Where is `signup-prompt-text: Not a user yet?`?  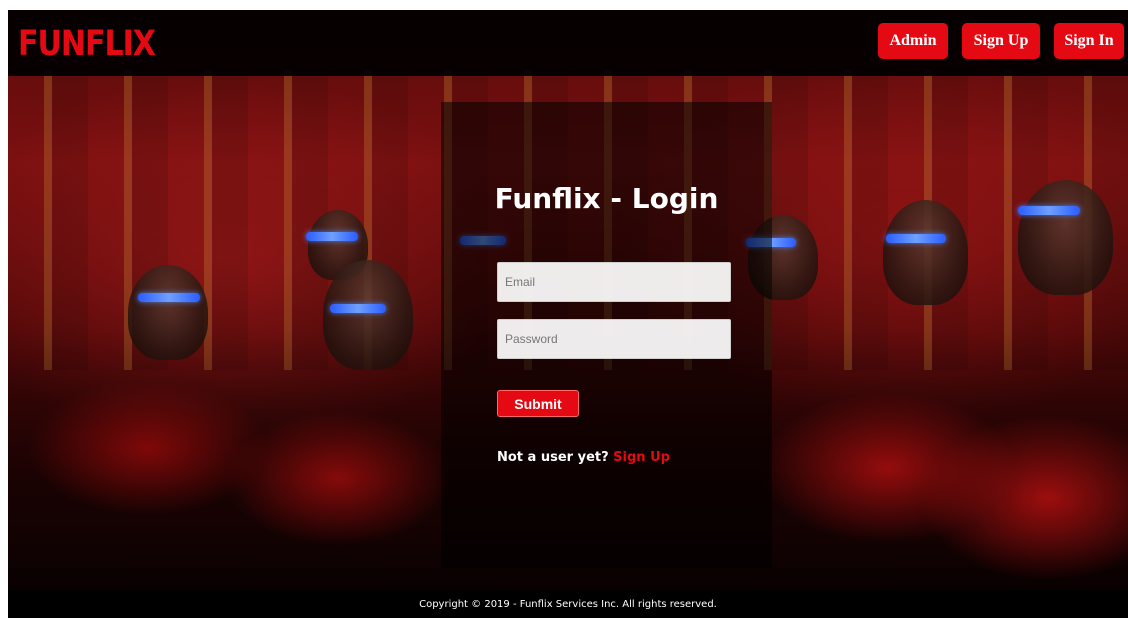
signup-prompt-text: Not a user yet? is located at coordinates (555, 457).